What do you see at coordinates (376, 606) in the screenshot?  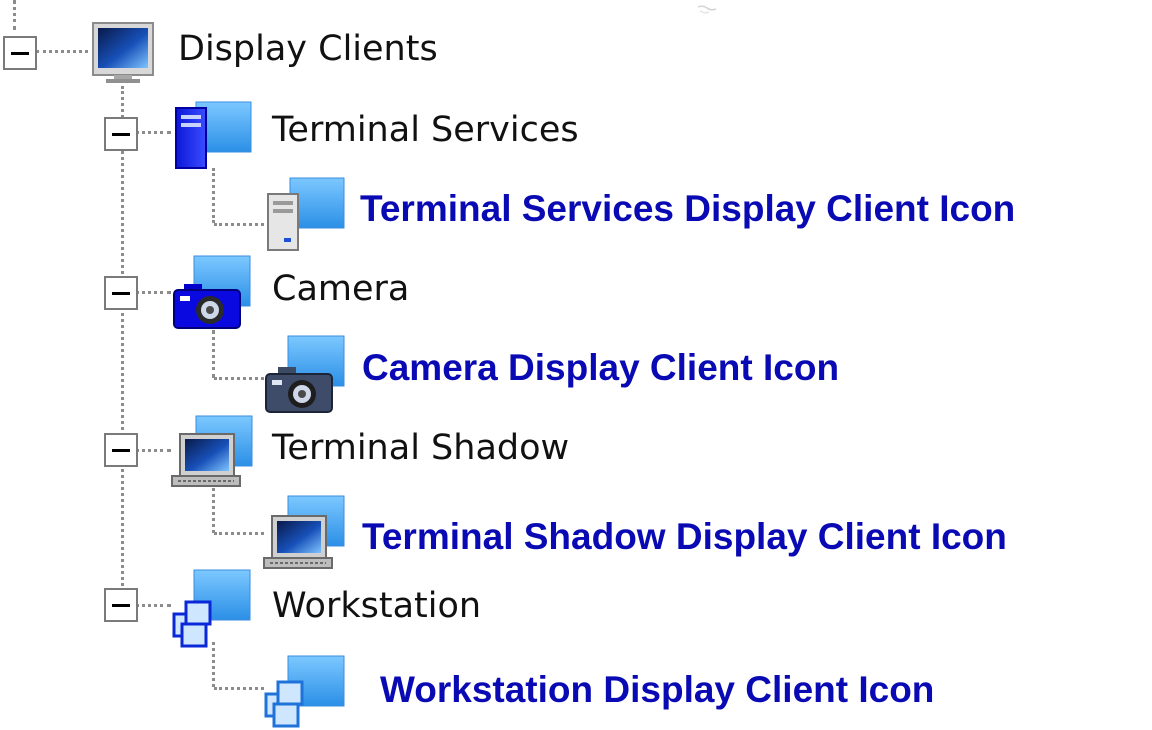 I see `node-label-workstation: Workstation` at bounding box center [376, 606].